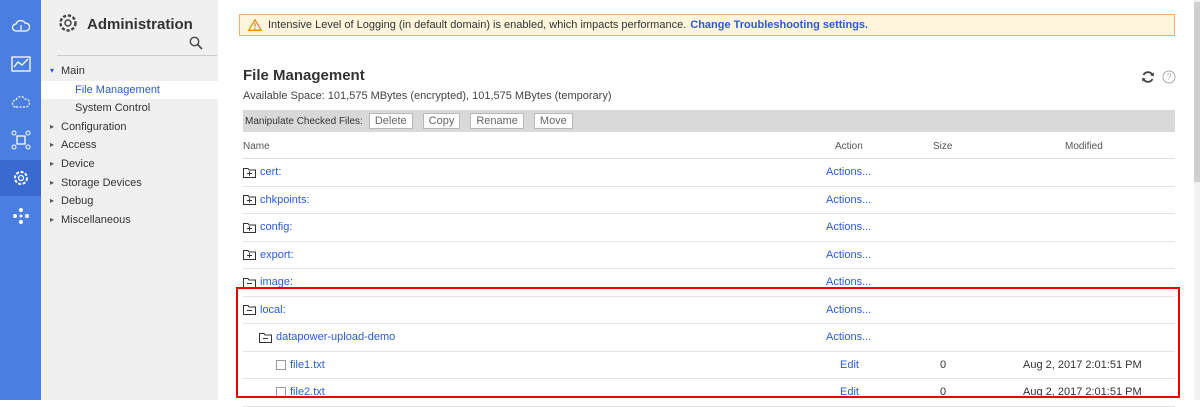 This screenshot has height=407, width=1200. Describe the element at coordinates (101, 182) in the screenshot. I see `nav-item-label: Storage Devices` at that location.